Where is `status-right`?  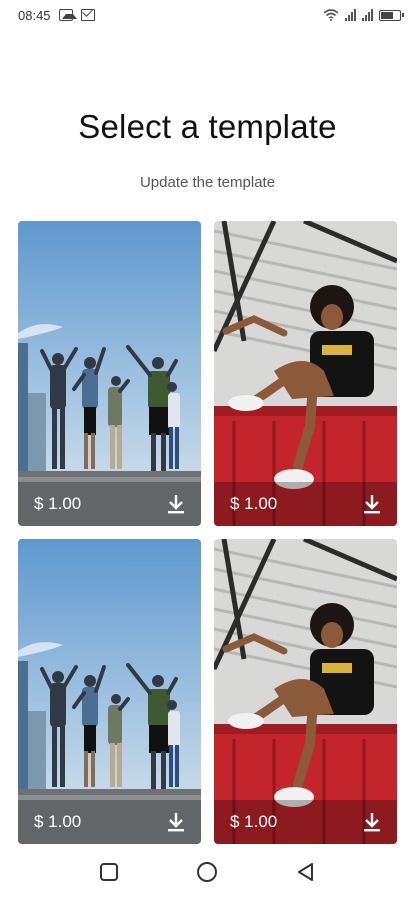 status-right is located at coordinates (363, 15).